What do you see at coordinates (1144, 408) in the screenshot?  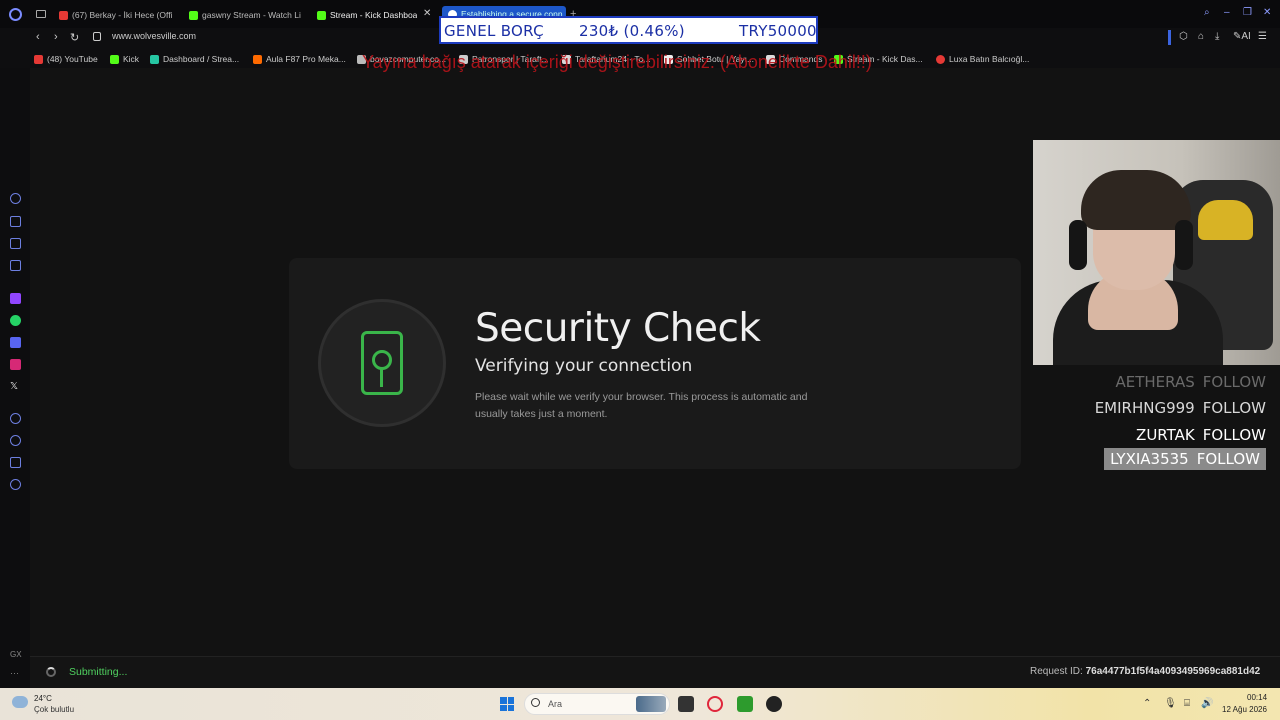 I see `follower-name: EMIRHNG999` at bounding box center [1144, 408].